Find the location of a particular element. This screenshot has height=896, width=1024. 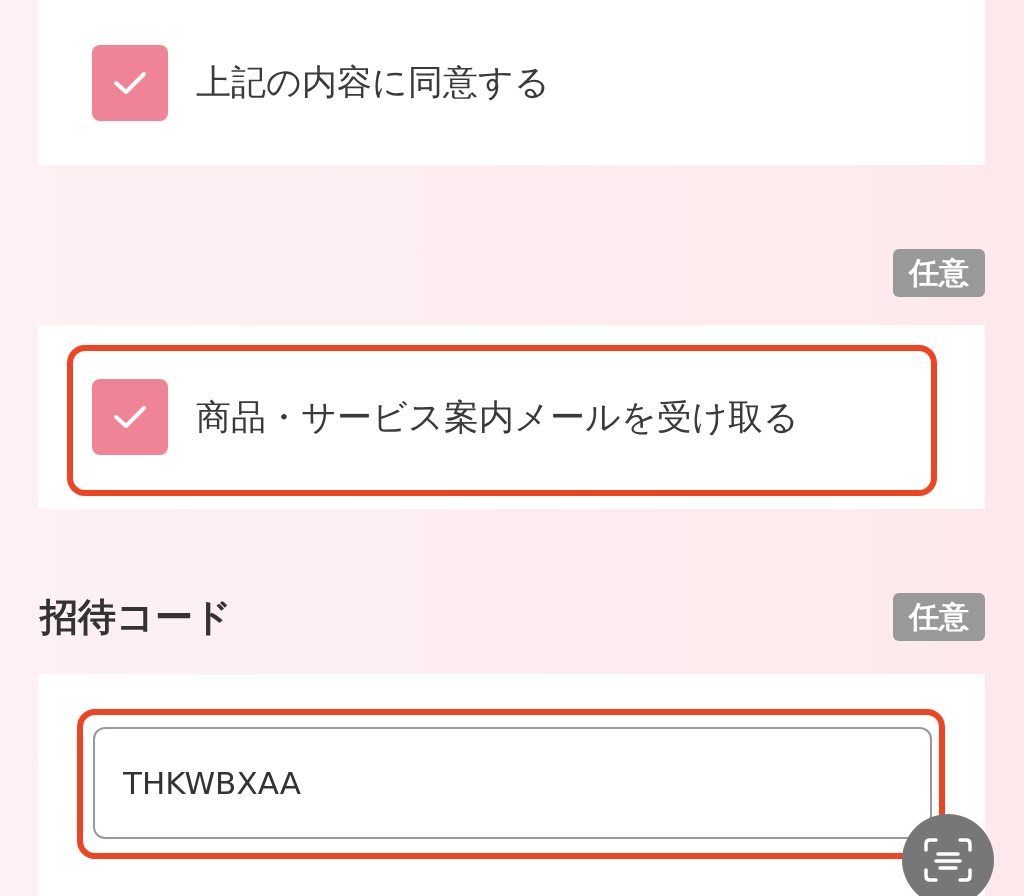

scan-text-icon is located at coordinates (948, 860).